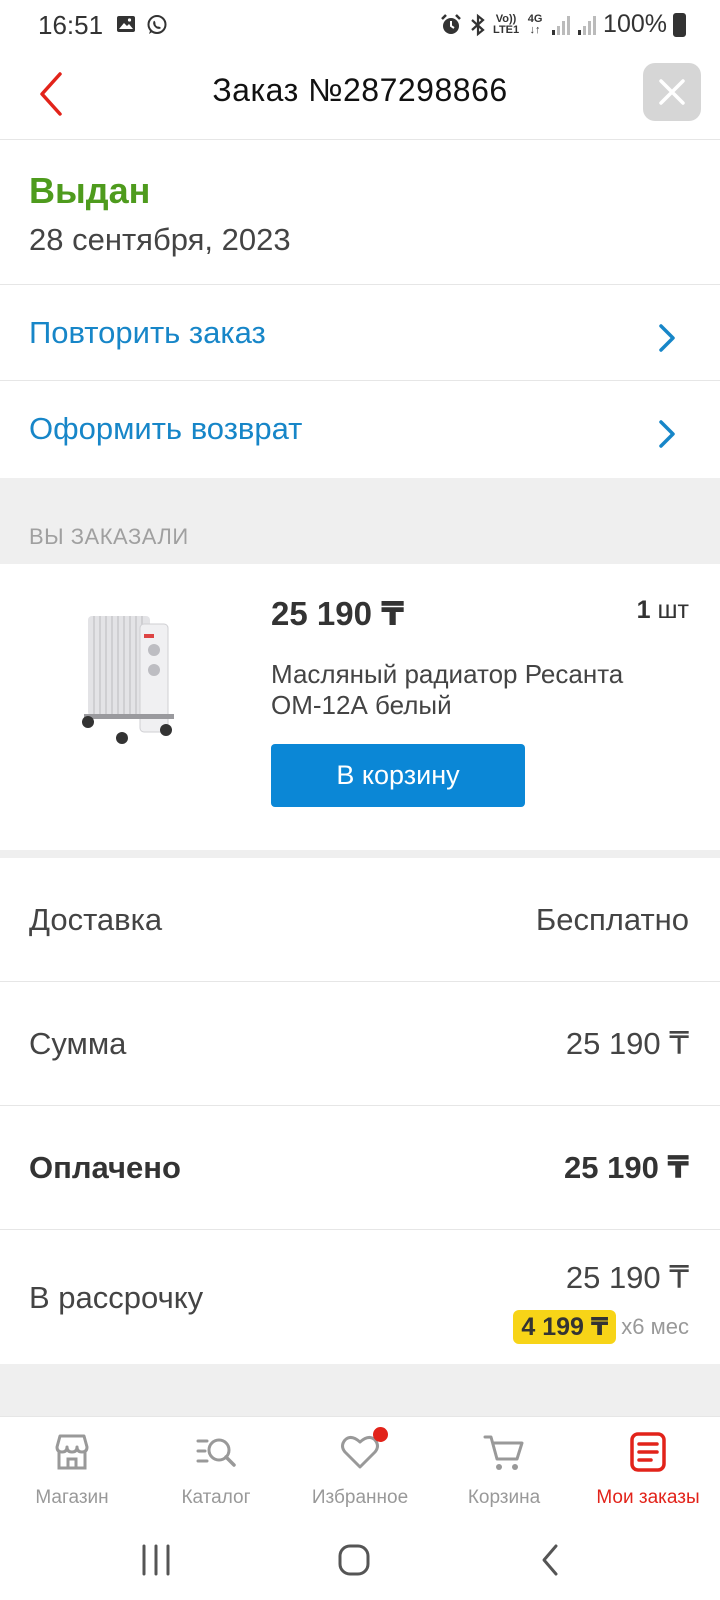 The width and height of the screenshot is (720, 1600). What do you see at coordinates (90, 190) in the screenshot?
I see `order-status-label: Выдан` at bounding box center [90, 190].